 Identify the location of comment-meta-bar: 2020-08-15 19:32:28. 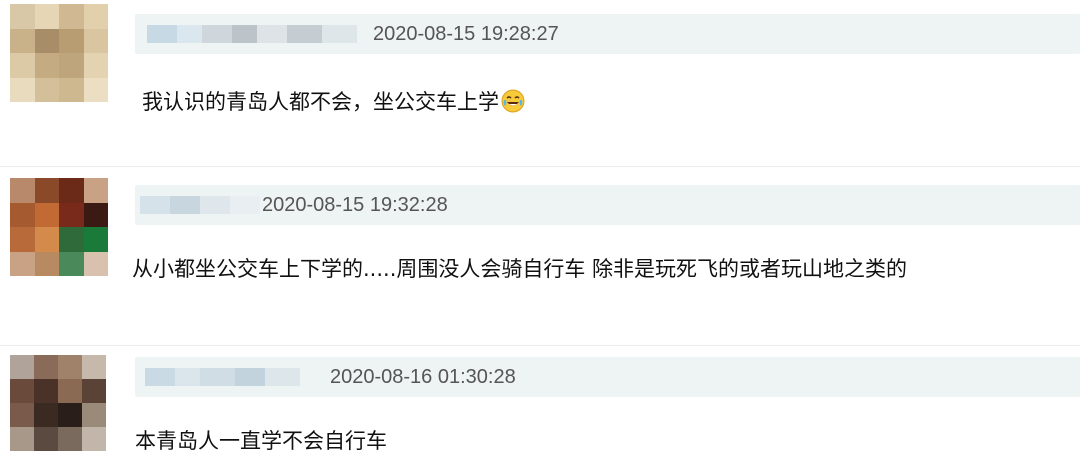
(607, 205).